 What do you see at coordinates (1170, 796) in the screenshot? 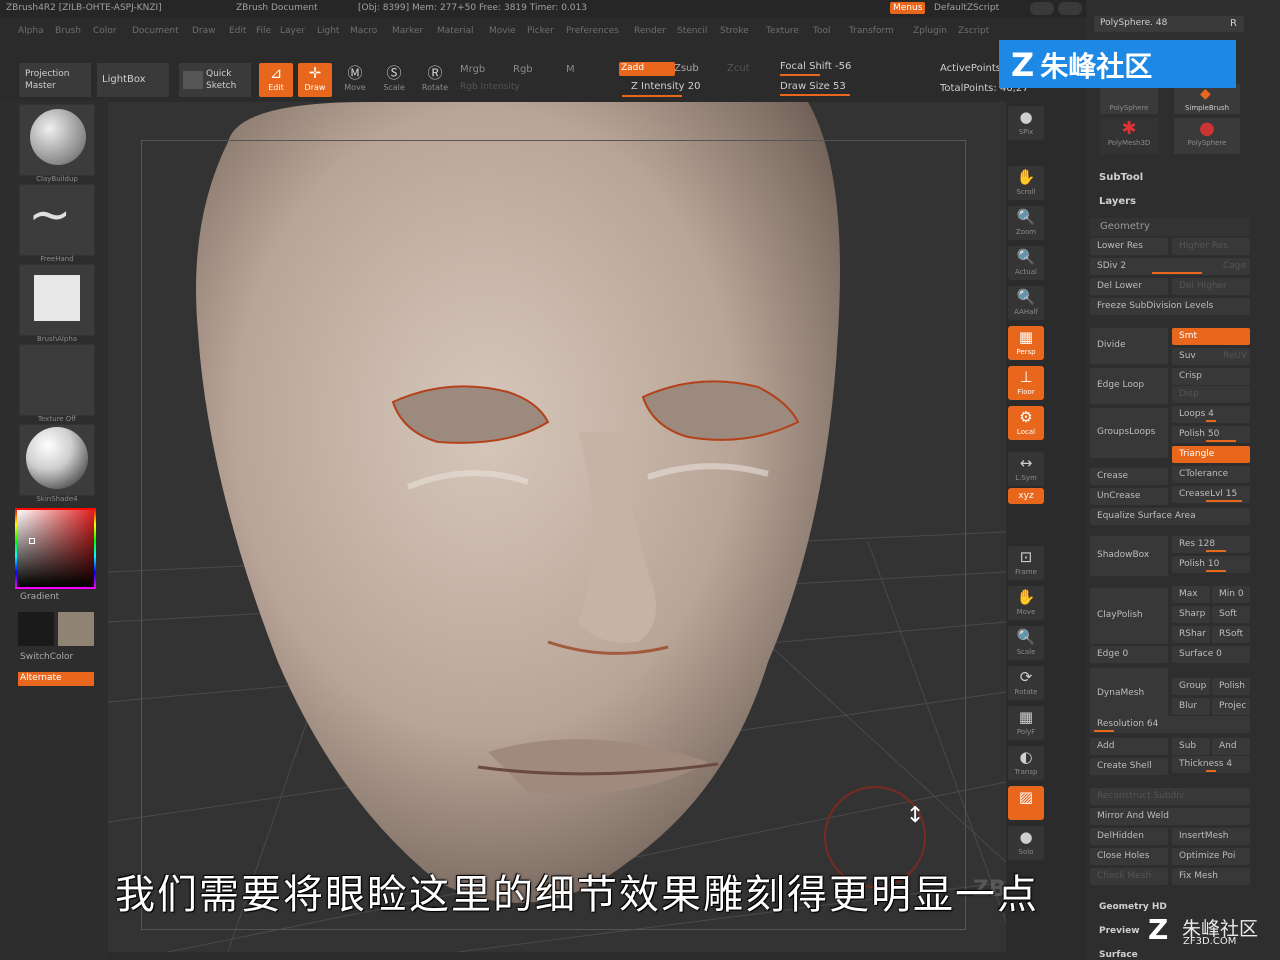
I see `reconstruct-button: Reconstruct Subdiv` at bounding box center [1170, 796].